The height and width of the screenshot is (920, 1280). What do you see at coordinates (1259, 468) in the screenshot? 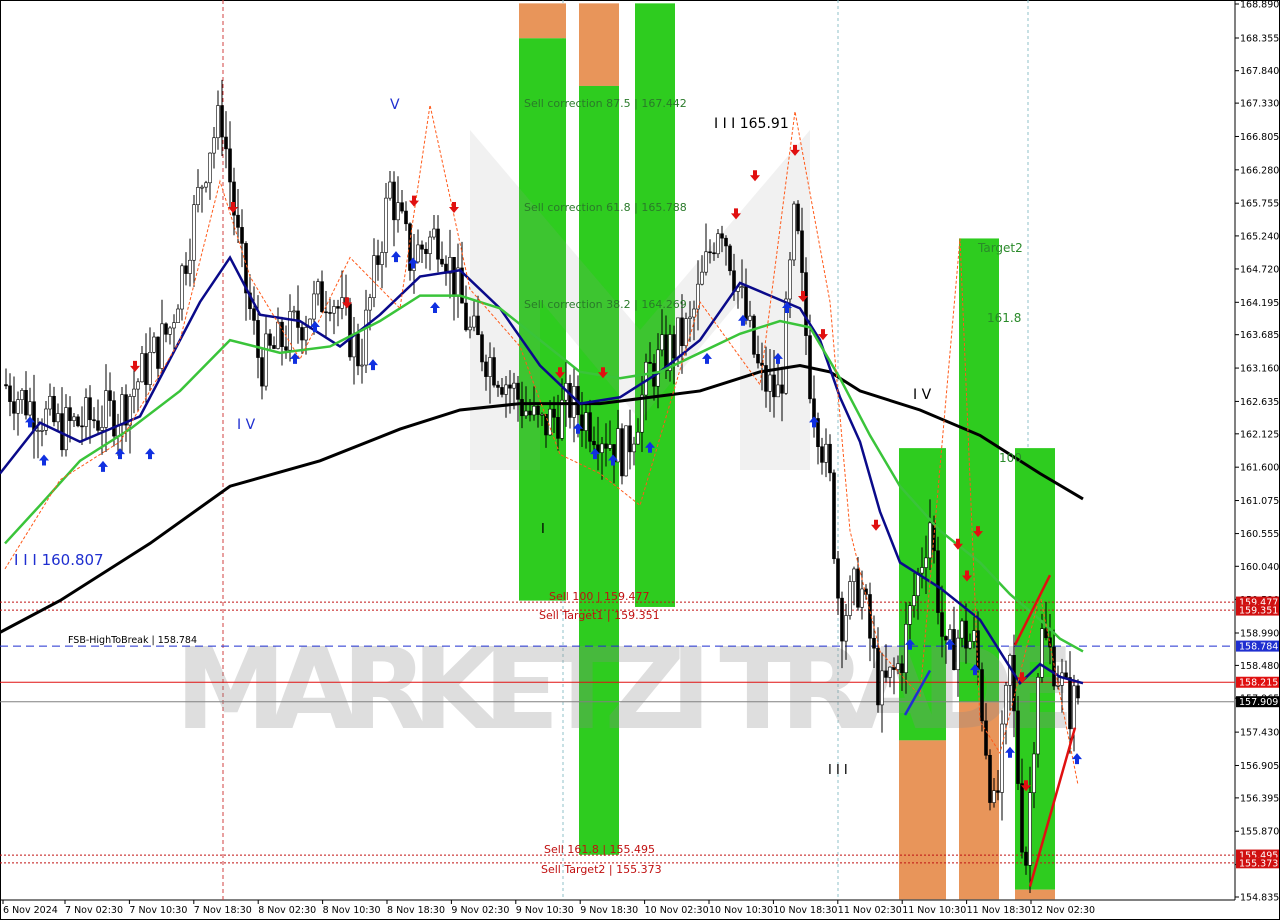
I see `y-tick-label: 161.600` at bounding box center [1259, 468].